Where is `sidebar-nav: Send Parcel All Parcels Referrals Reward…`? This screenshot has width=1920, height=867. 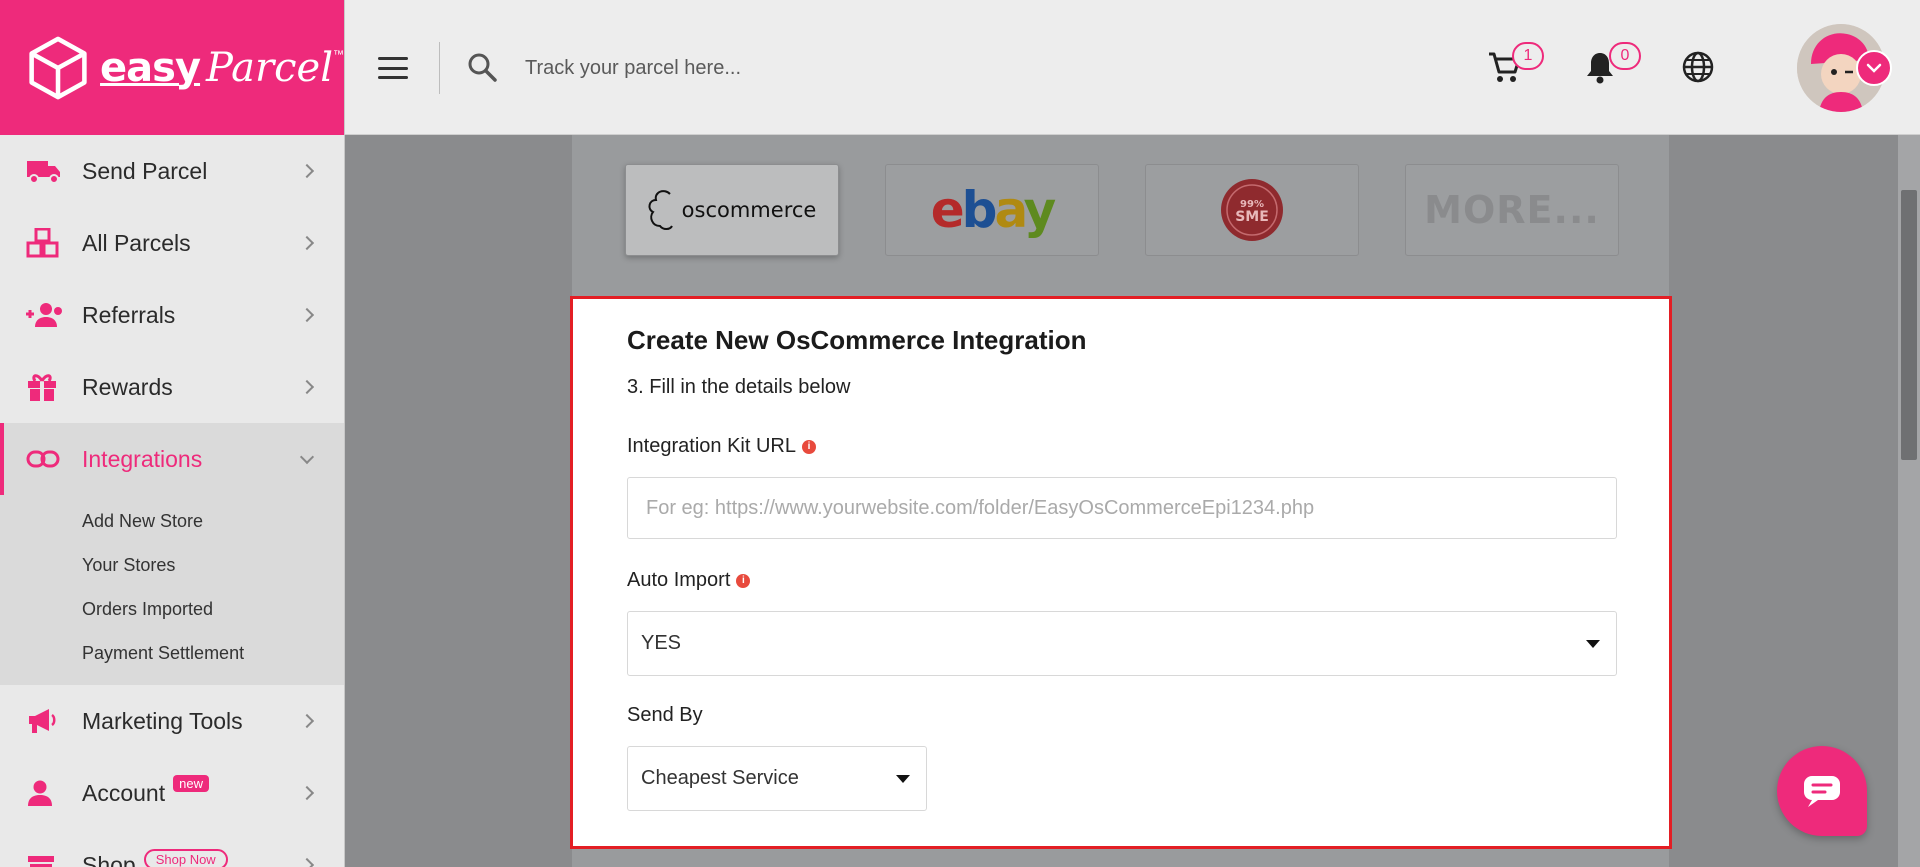
sidebar-nav: Send Parcel All Parcels Referrals Reward… is located at coordinates (172, 315).